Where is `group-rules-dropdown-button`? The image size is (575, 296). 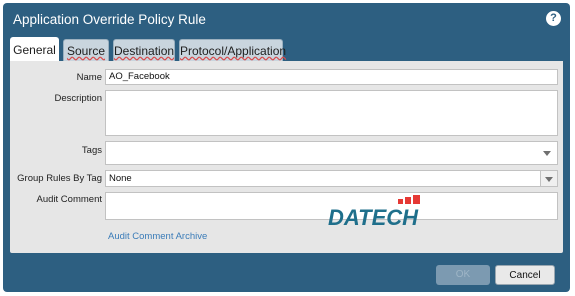
group-rules-dropdown-button is located at coordinates (548, 178).